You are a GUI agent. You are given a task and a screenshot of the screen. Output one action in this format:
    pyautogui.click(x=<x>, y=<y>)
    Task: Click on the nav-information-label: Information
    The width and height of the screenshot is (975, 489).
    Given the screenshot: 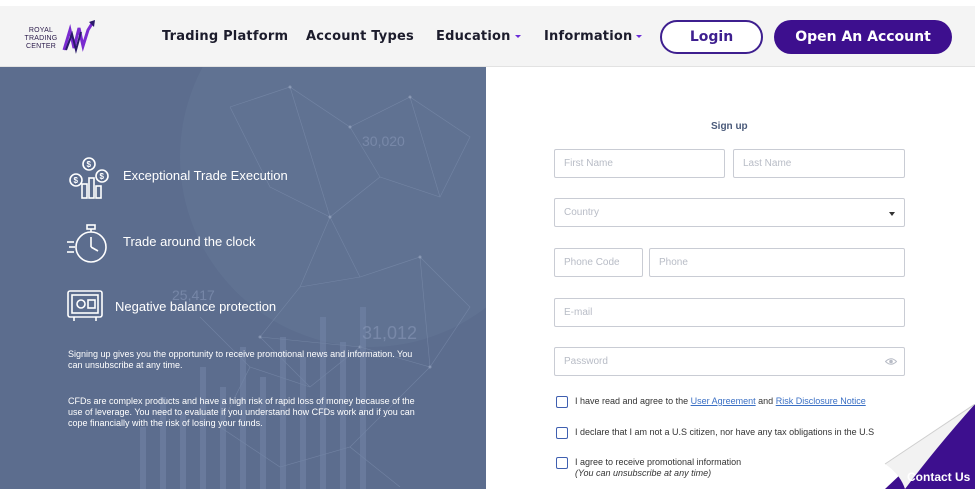 What is the action you would take?
    pyautogui.click(x=588, y=36)
    